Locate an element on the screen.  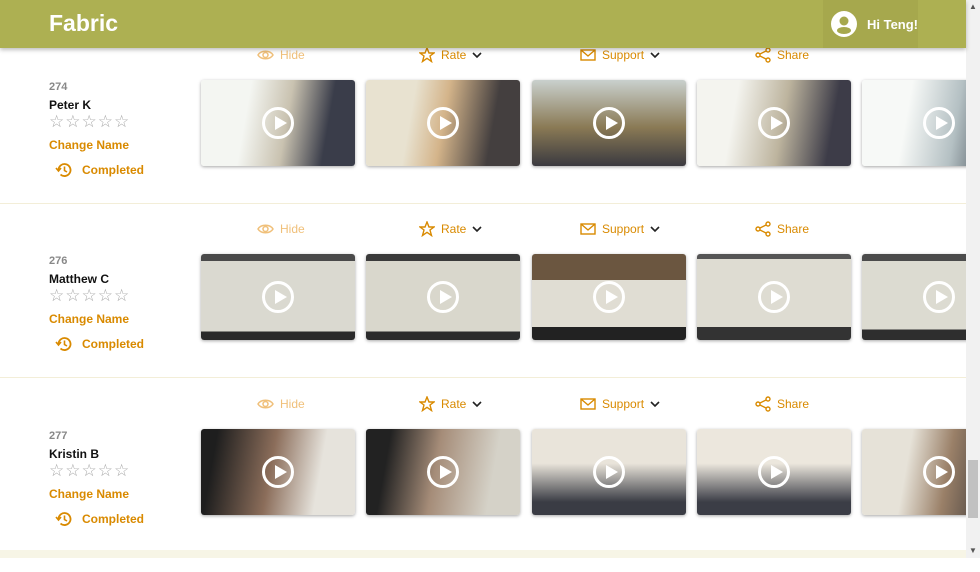
participant-name: Kristin B is located at coordinates (74, 454).